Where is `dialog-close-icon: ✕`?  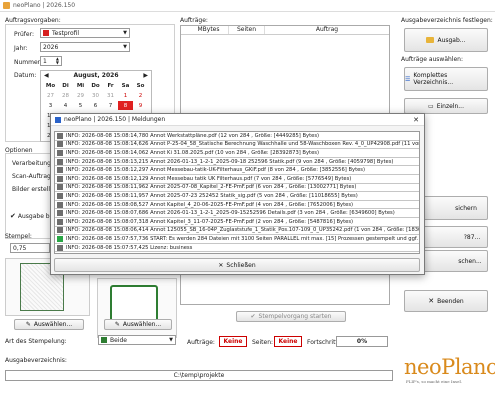 dialog-close-icon: ✕ is located at coordinates (416, 120).